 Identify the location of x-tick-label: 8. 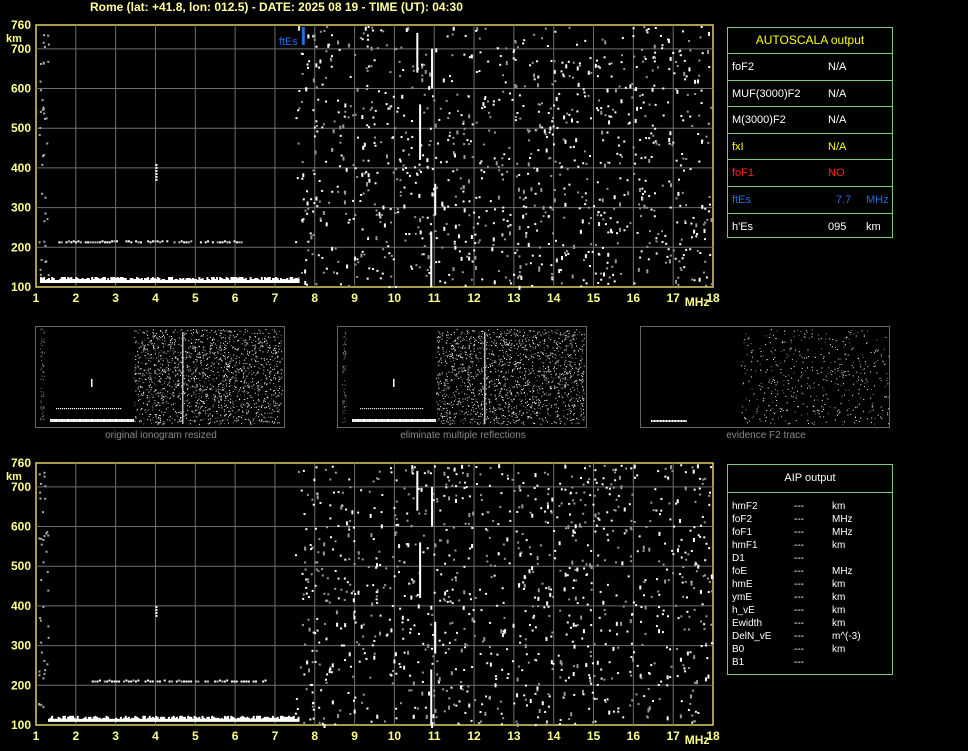
(314, 736).